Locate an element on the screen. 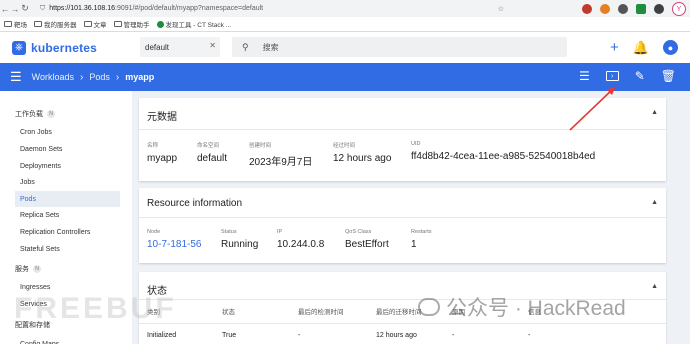 This screenshot has width=690, height=344. site-icon is located at coordinates (160, 24).